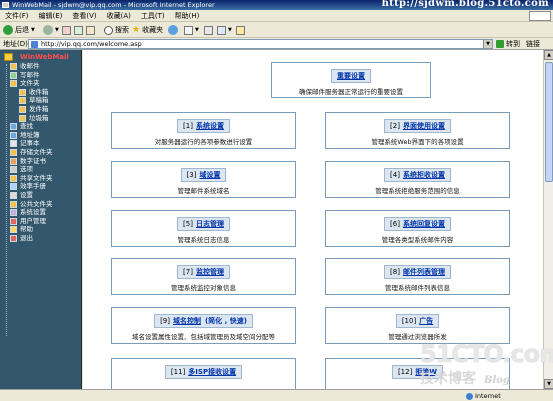  What do you see at coordinates (487, 44) in the screenshot?
I see `address-dropdown: ▼` at bounding box center [487, 44].